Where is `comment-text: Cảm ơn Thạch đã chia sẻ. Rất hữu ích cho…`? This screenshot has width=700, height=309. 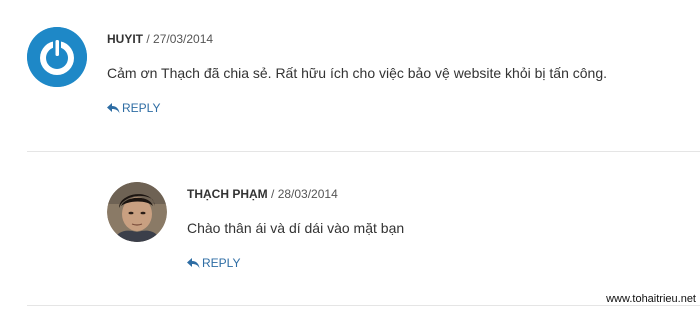
comment-text: Cảm ơn Thạch đã chia sẻ. Rất hữu ích cho… is located at coordinates (357, 73).